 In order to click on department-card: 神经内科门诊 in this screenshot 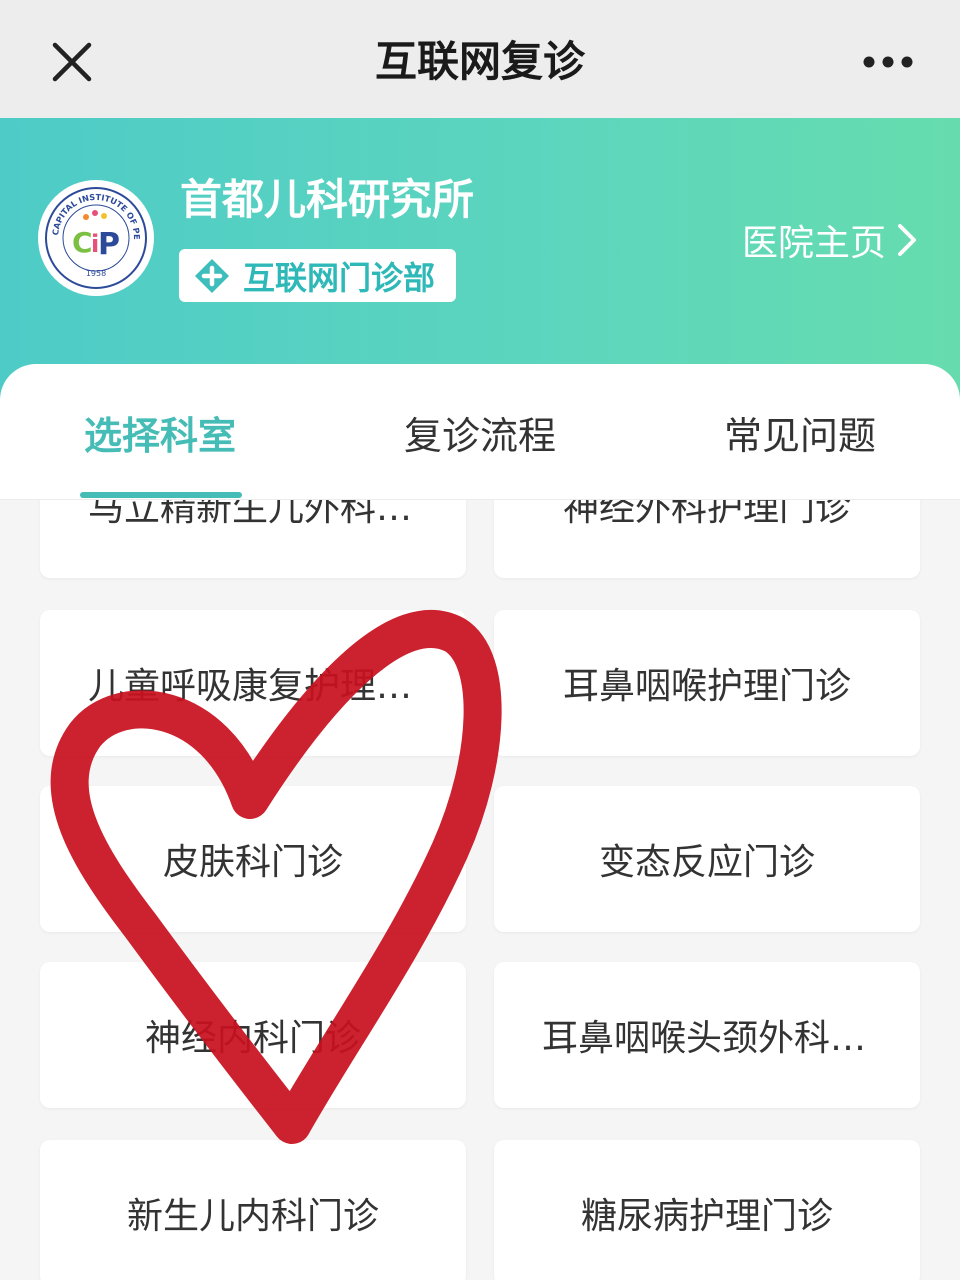, I will do `click(253, 1035)`.